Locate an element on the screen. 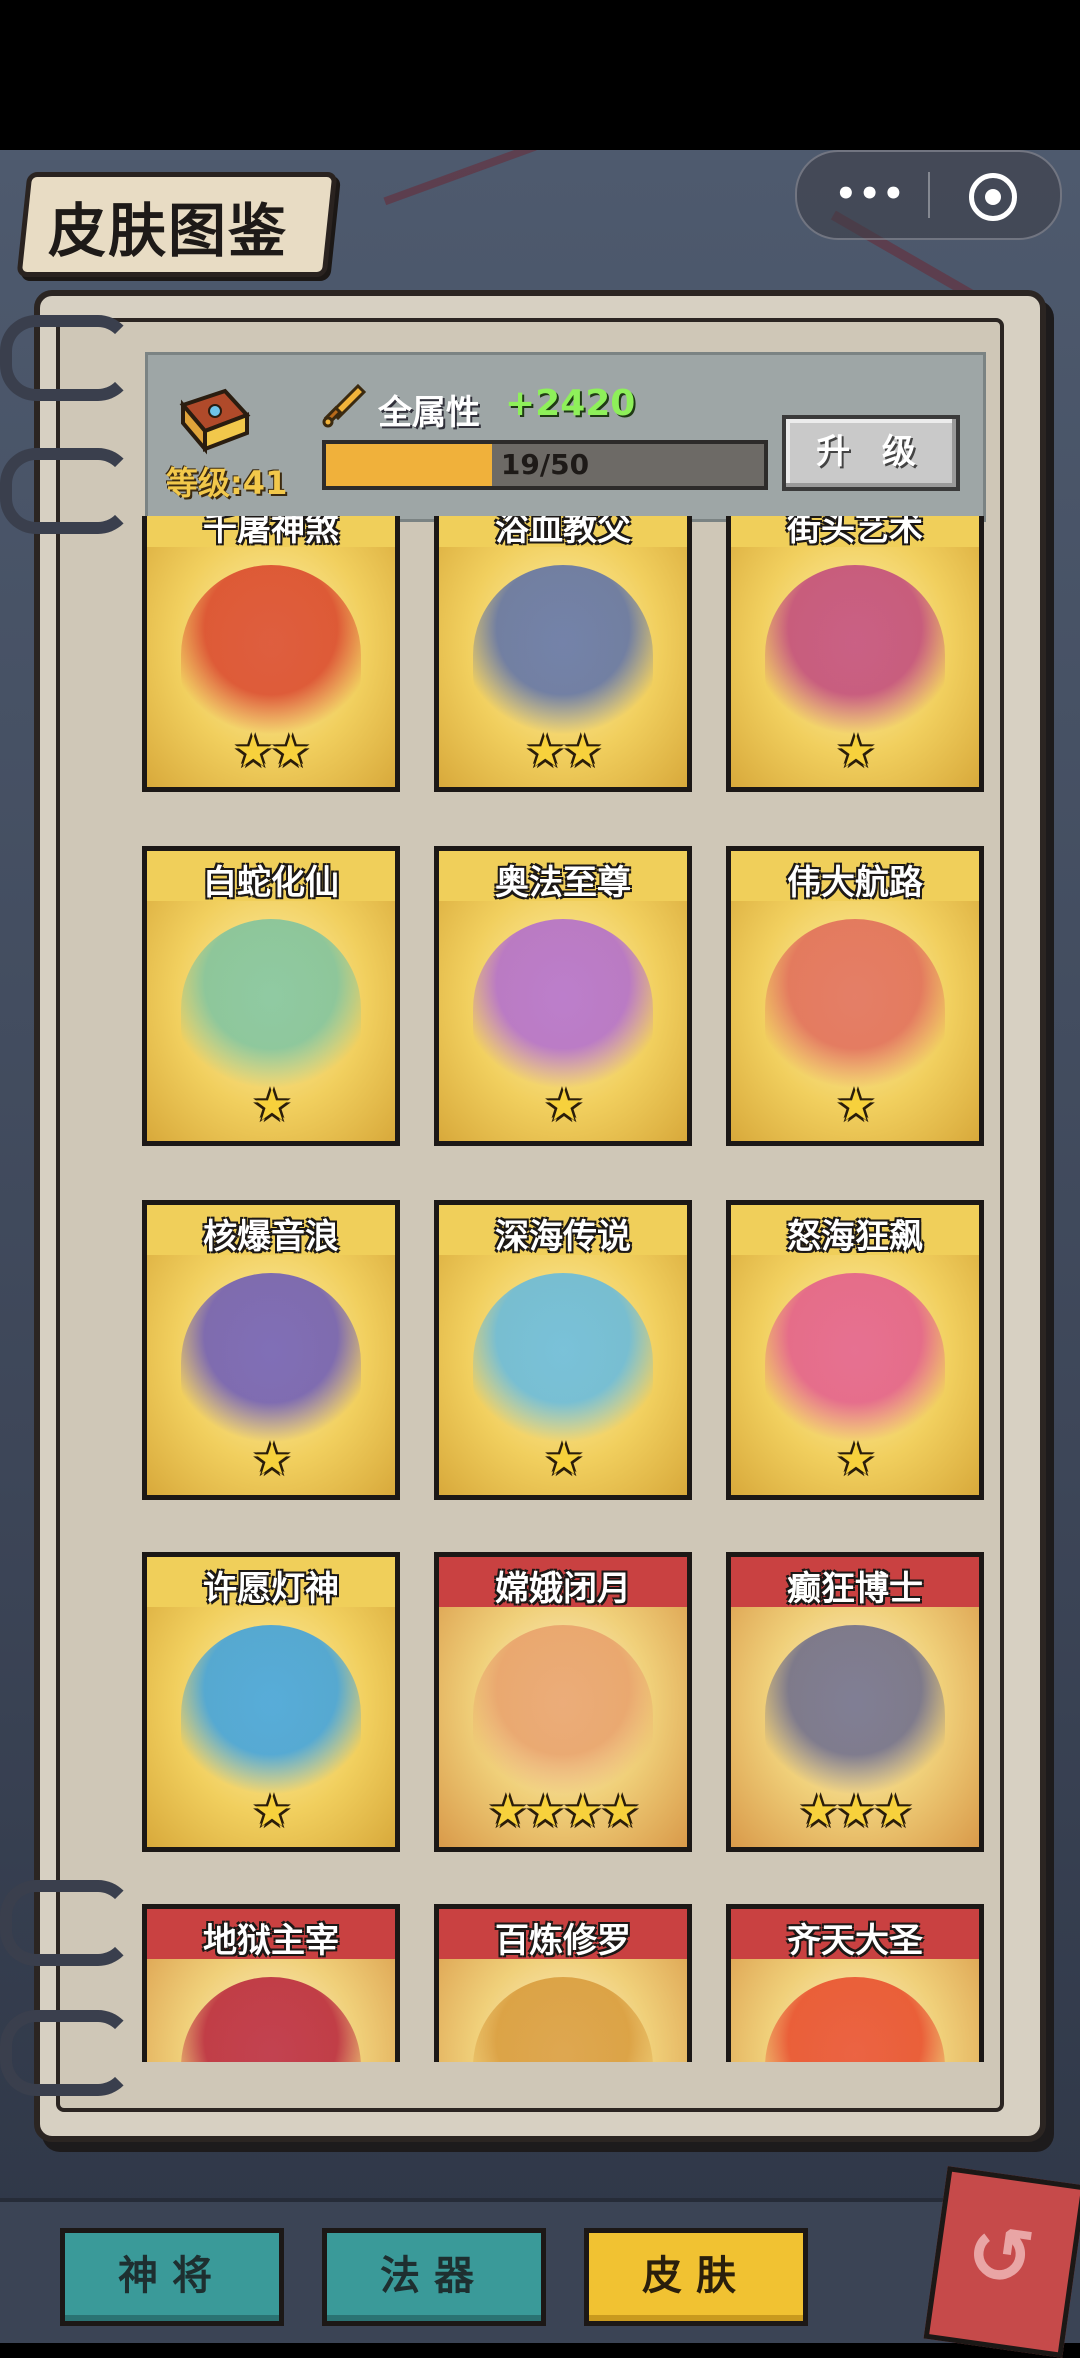 Image resolution: width=1080 pixels, height=2358 pixels. tab-skins: 皮肤 is located at coordinates (696, 2277).